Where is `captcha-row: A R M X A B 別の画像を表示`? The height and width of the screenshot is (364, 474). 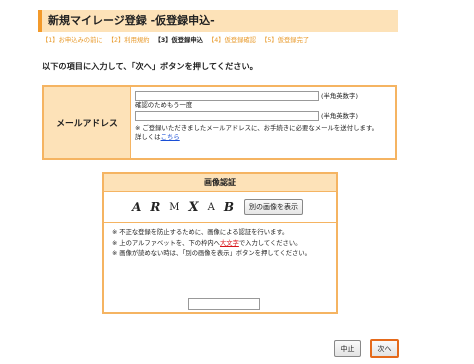
captcha-row: A R M X A B 別の画像を表示 is located at coordinates (220, 207).